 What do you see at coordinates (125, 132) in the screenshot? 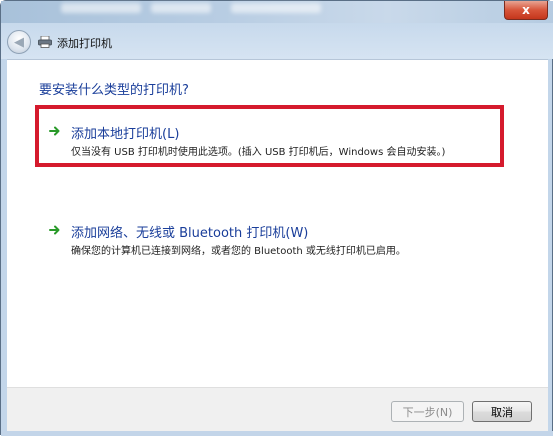
I see `option-title: 添加本地打印机(L)` at bounding box center [125, 132].